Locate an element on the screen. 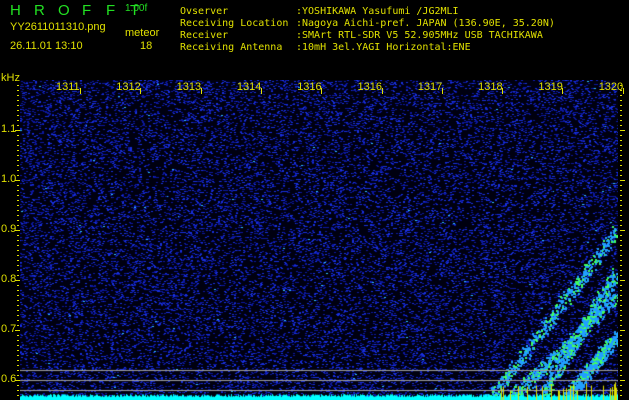  y-axis-unit: kHz is located at coordinates (10, 78).